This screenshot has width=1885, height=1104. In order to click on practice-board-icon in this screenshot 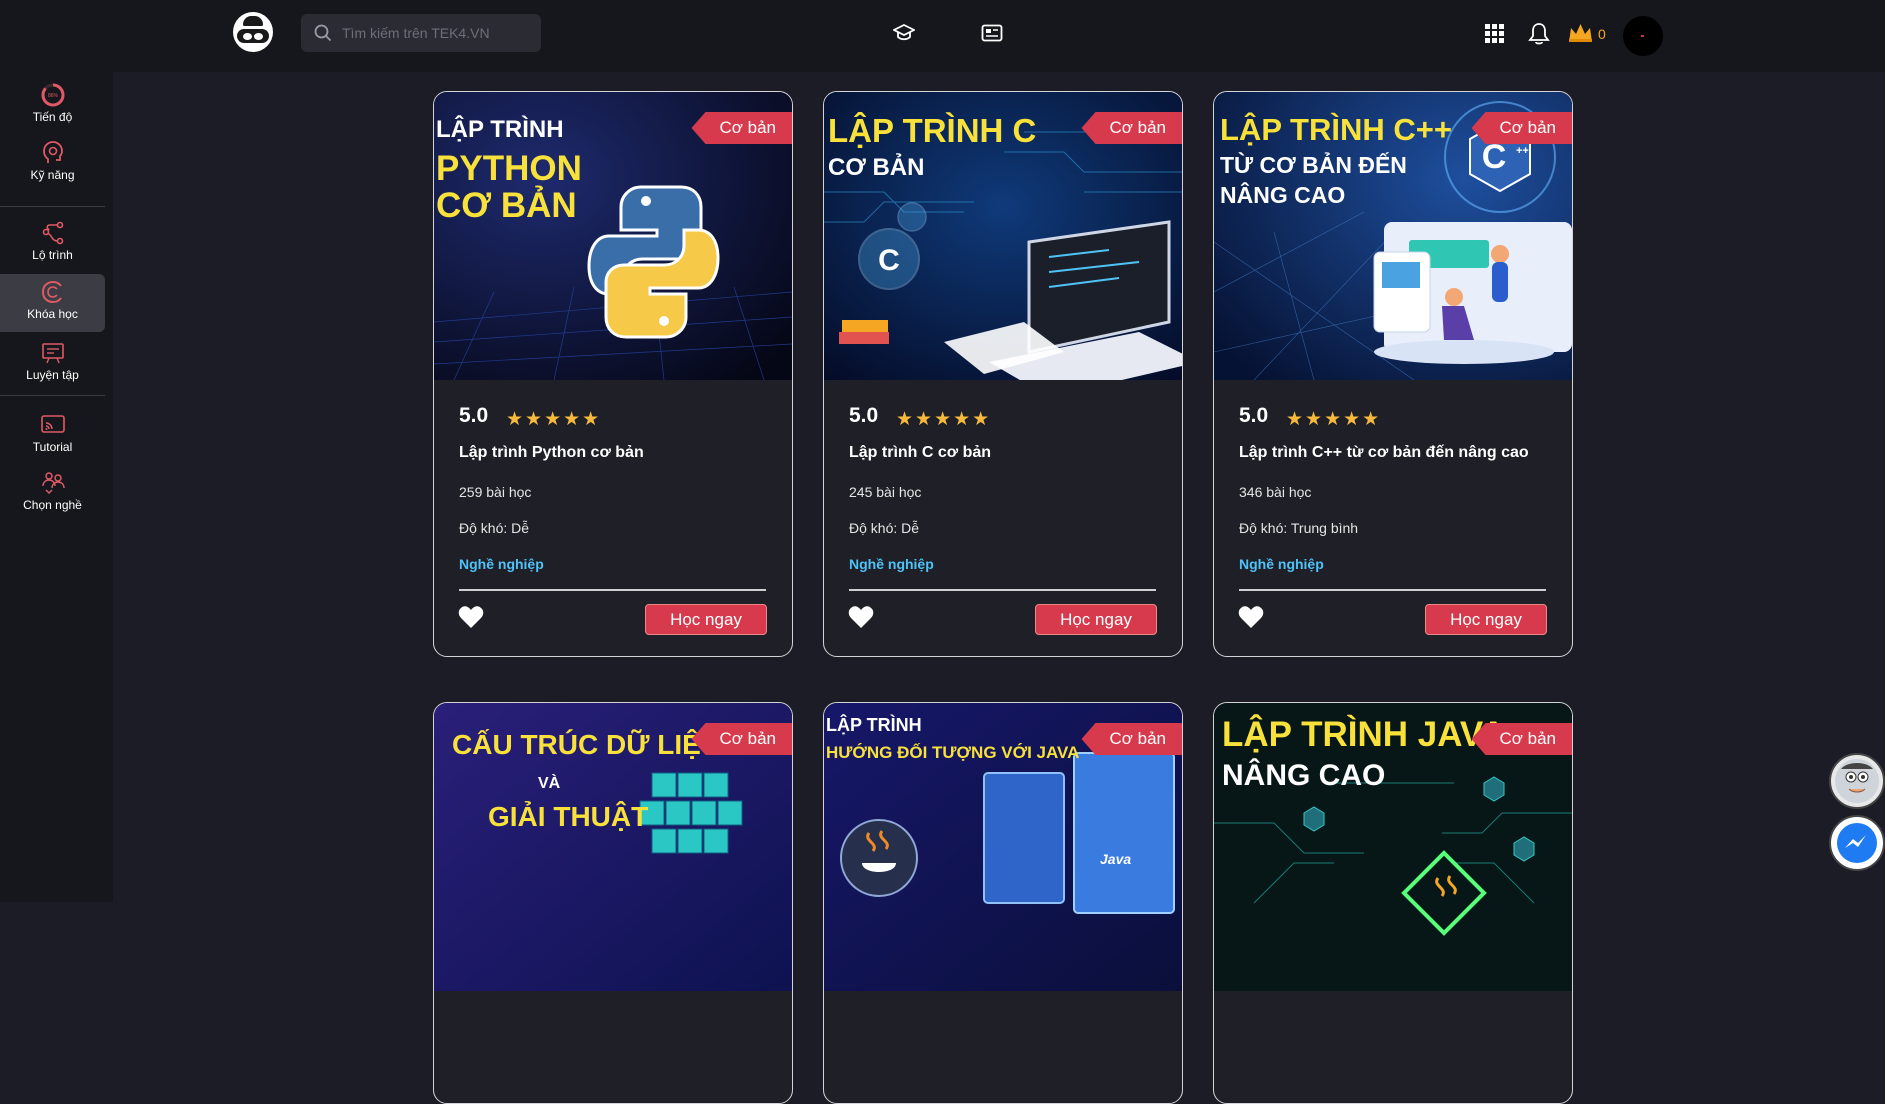, I will do `click(52, 353)`.